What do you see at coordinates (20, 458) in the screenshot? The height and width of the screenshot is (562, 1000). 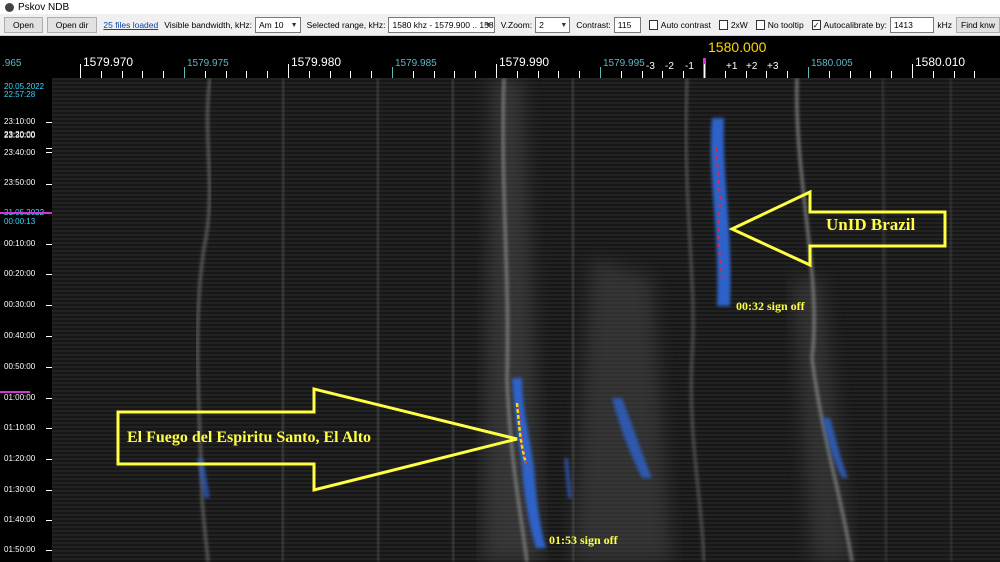 I see `time-label: 01:20:00` at bounding box center [20, 458].